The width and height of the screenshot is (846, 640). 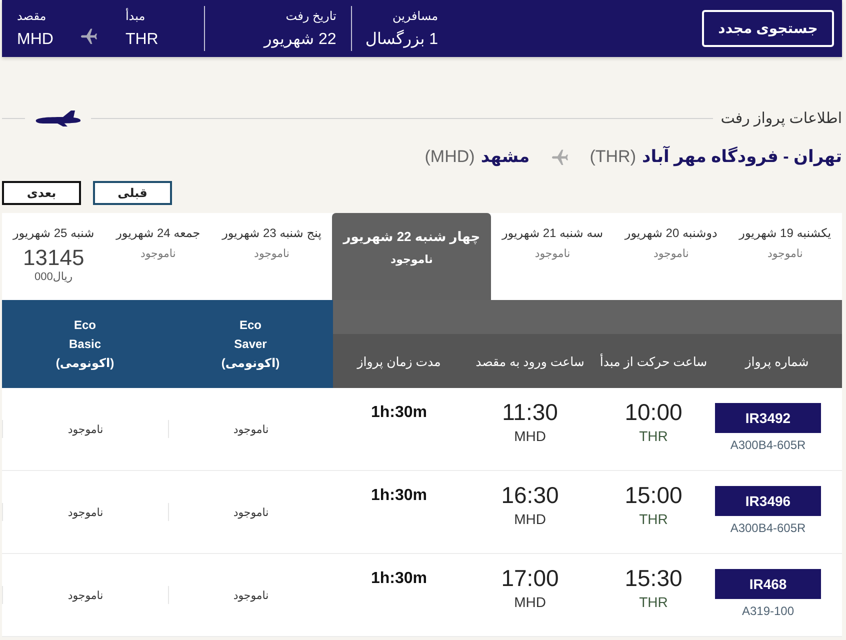 I want to click on date-tab: دوشنبه 20 شهریور ناموجود, so click(x=671, y=256).